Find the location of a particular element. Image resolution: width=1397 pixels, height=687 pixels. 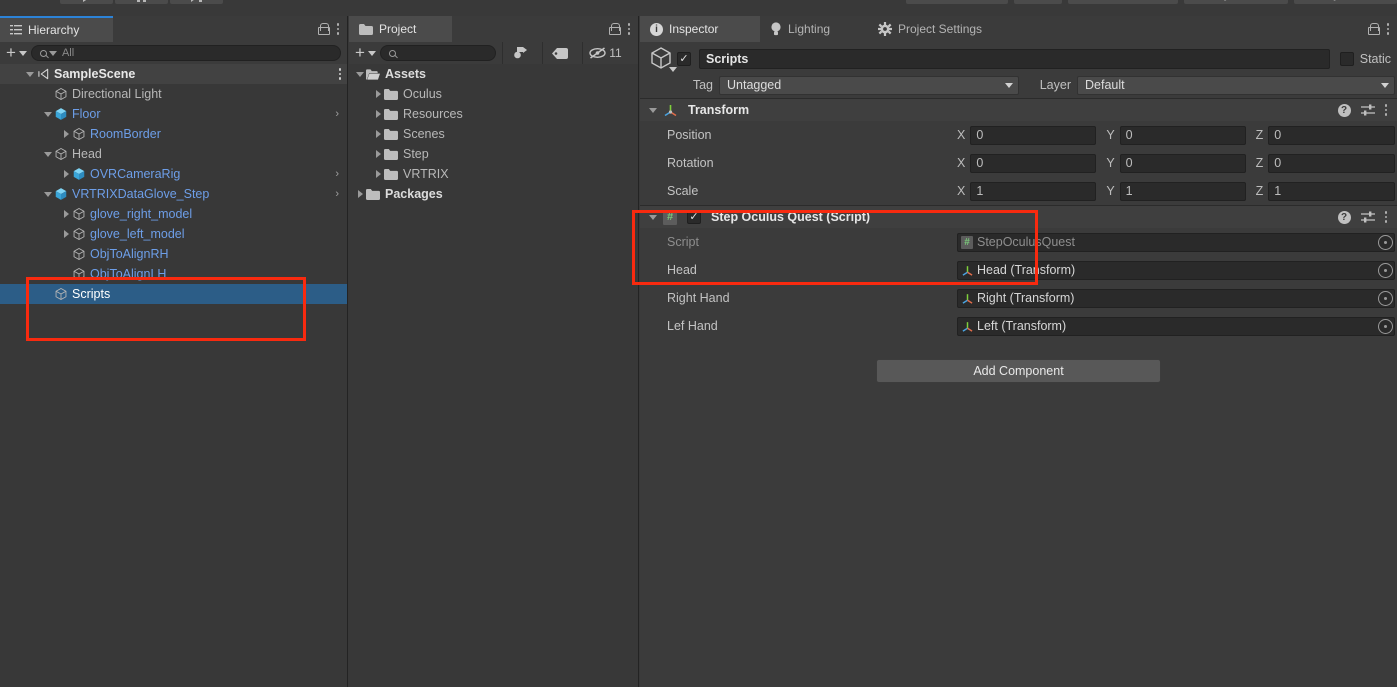

hierarchy-item-objtoalignrh: ObjToAlignRH is located at coordinates (173, 254).